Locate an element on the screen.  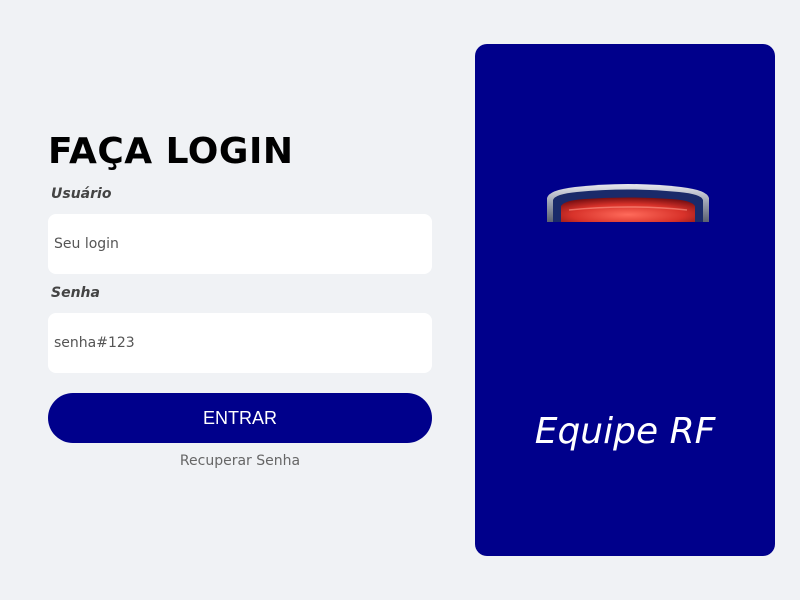
shield-logo-icon is located at coordinates (628, 203).